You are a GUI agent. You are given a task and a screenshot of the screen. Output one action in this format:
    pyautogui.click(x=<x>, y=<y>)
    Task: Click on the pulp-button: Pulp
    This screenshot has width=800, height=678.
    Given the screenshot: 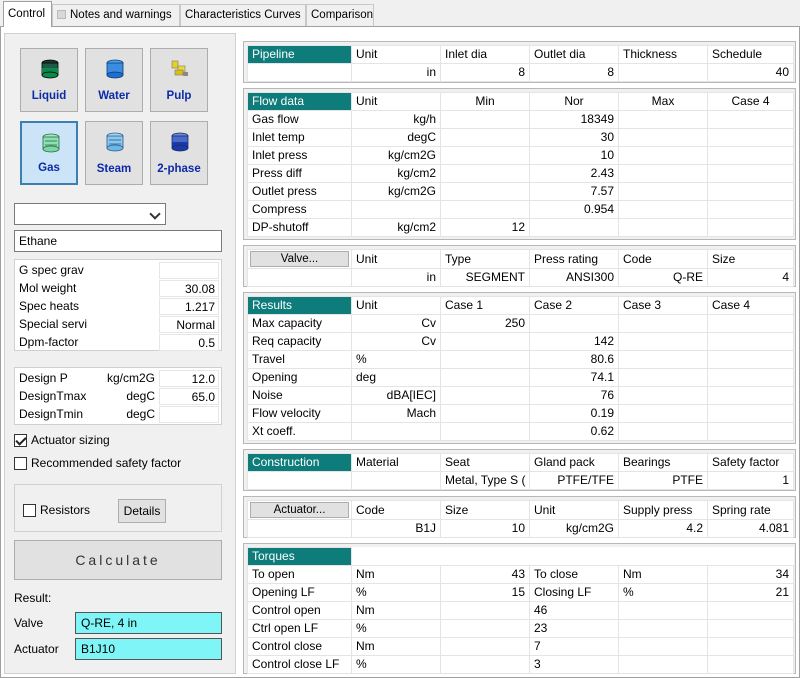 What is the action you would take?
    pyautogui.click(x=179, y=80)
    